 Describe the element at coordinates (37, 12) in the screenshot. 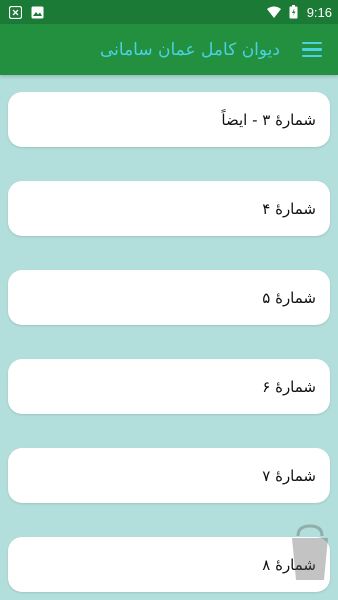

I see `image-icon` at that location.